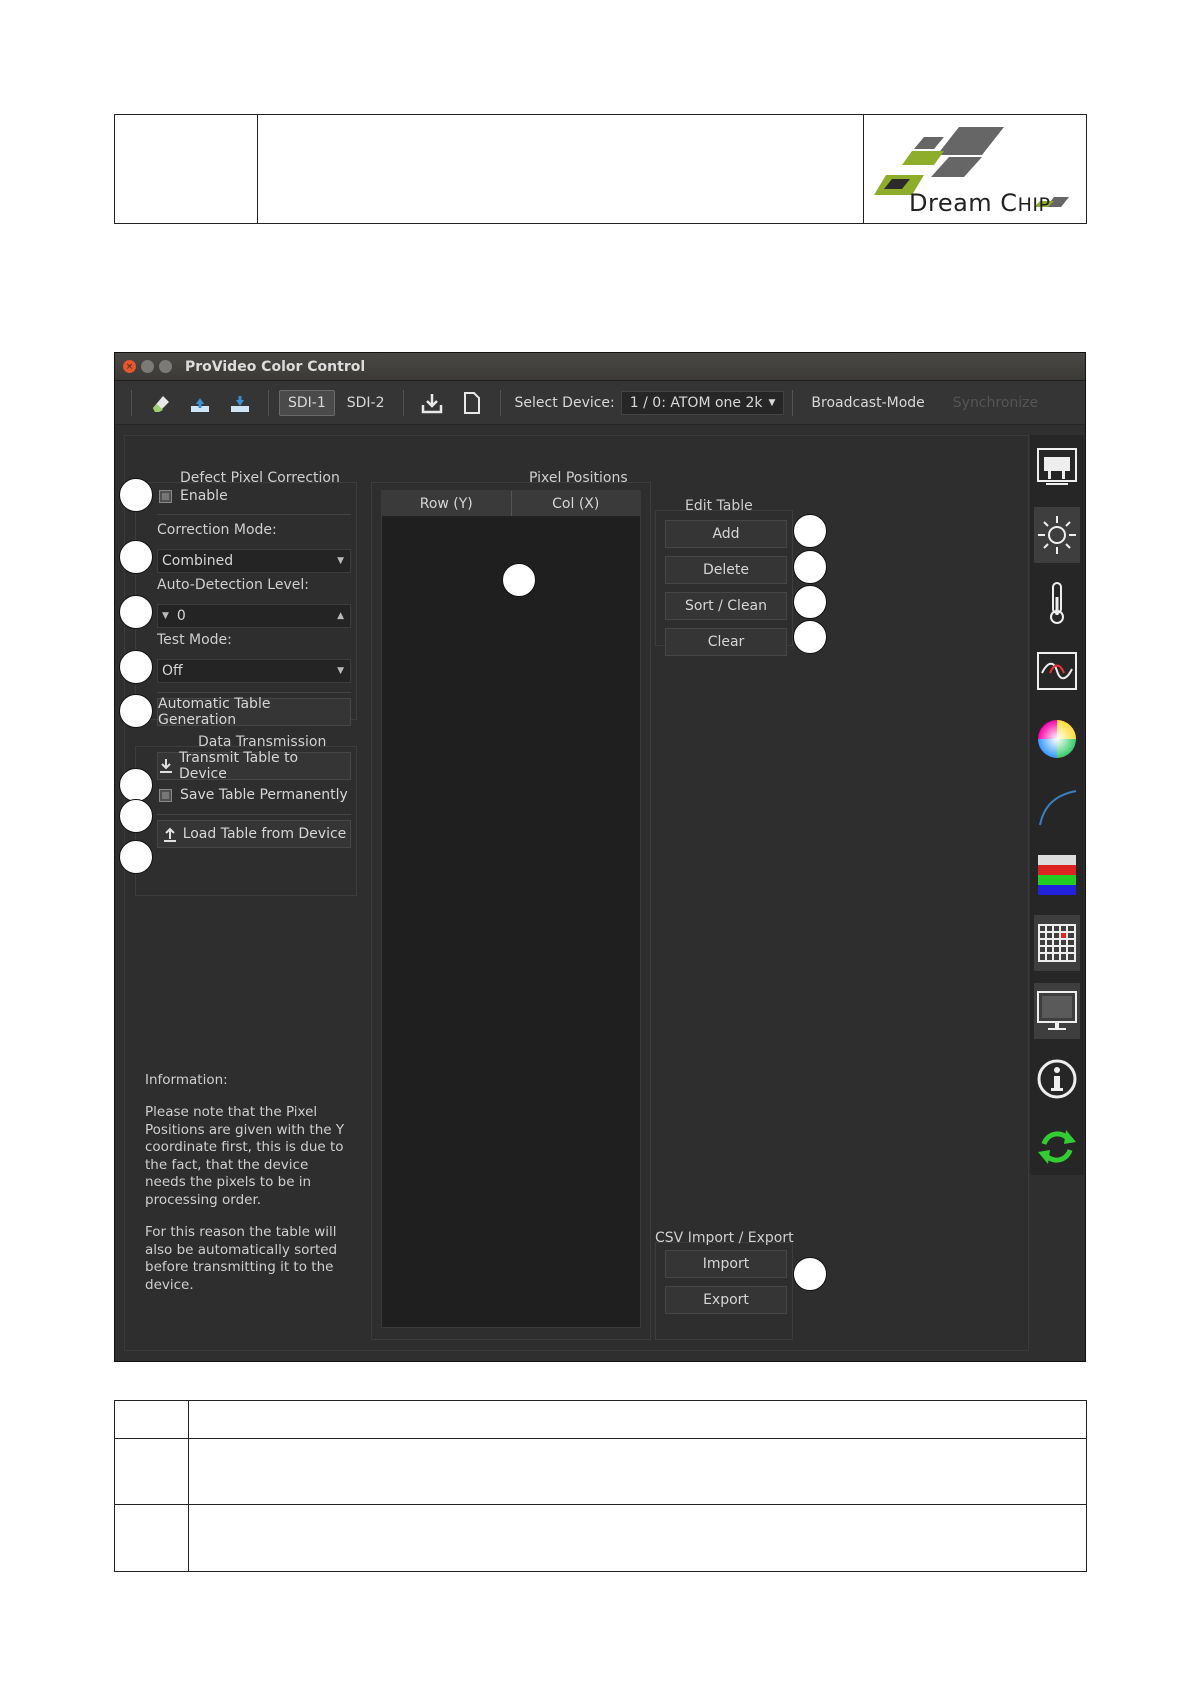 The width and height of the screenshot is (1191, 1684). I want to click on window-maximize-button, so click(165, 366).